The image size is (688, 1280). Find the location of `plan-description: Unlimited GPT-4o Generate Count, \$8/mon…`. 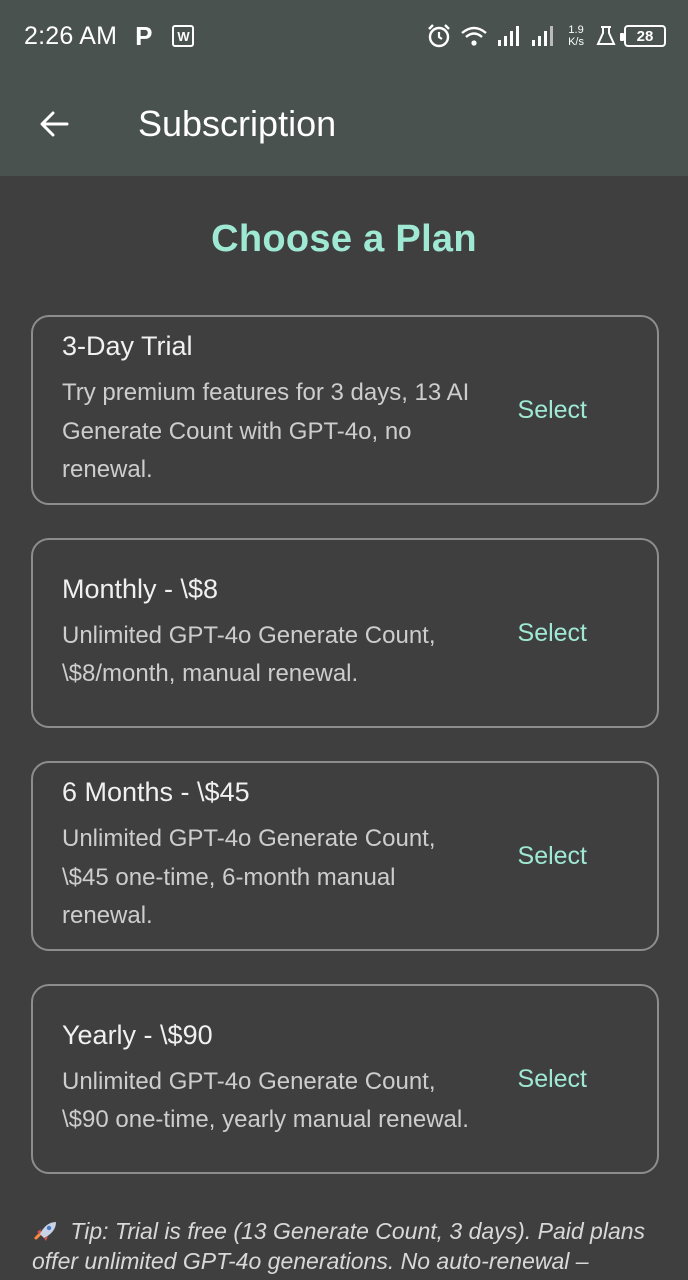

plan-description: Unlimited GPT-4o Generate Count, \$8/mon… is located at coordinates (249, 654).